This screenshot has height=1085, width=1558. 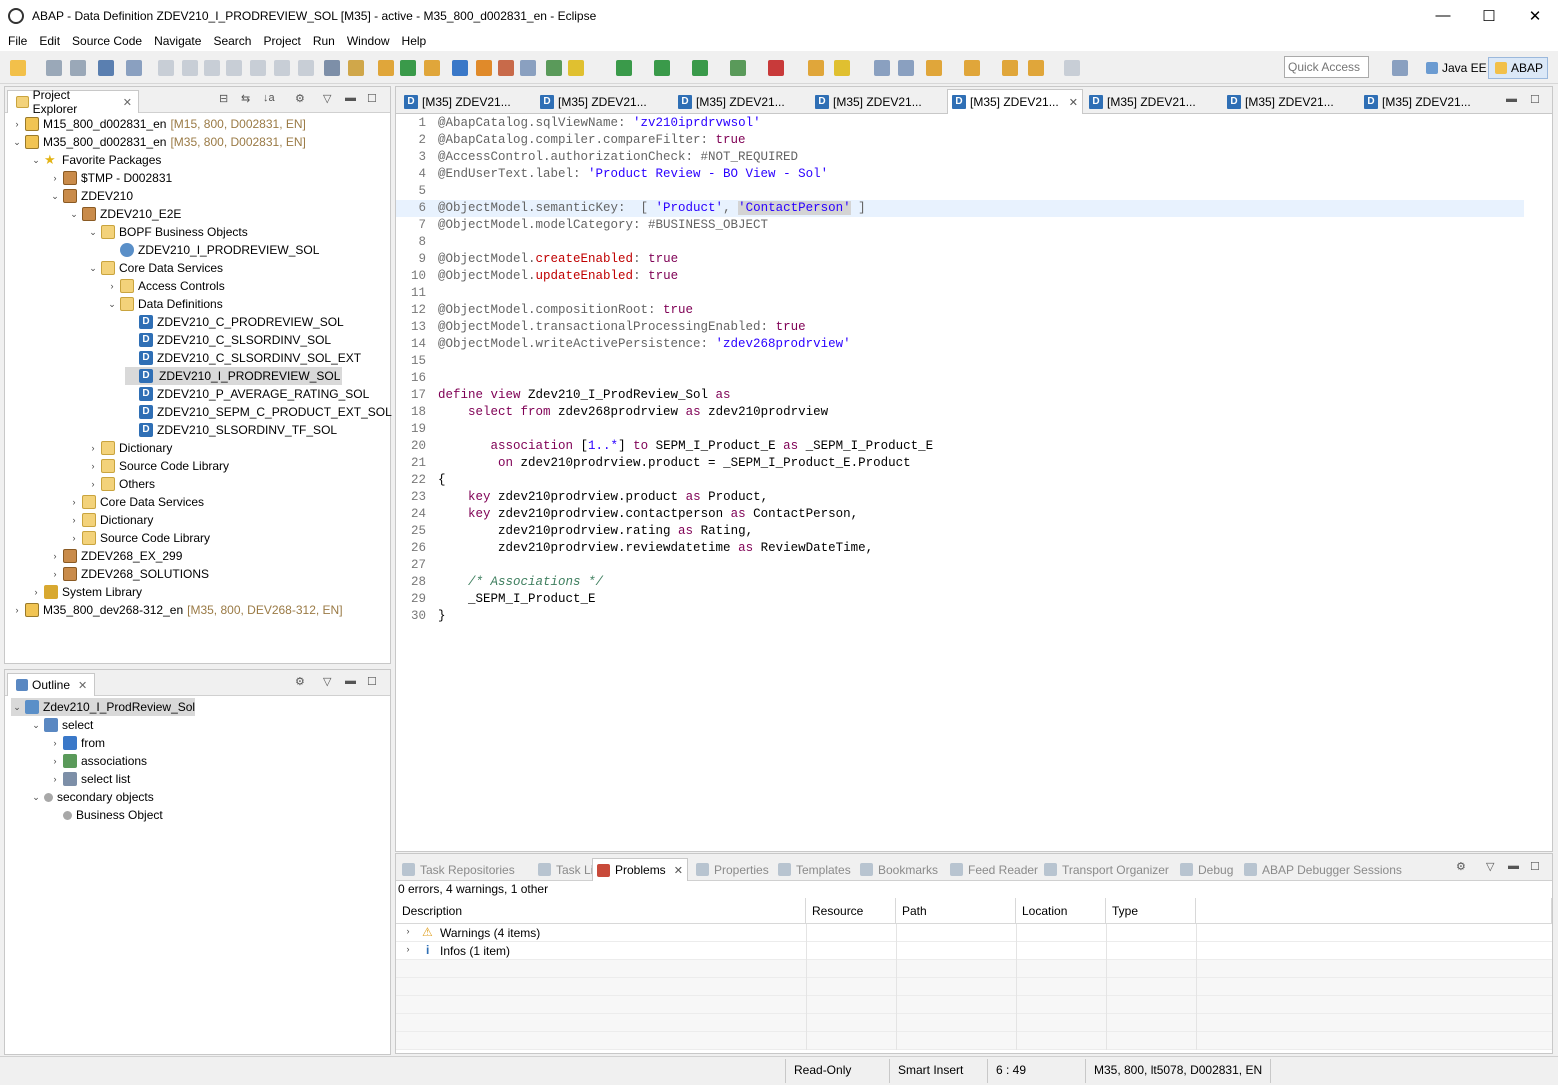 What do you see at coordinates (106, 815) in the screenshot?
I see `outline-item: Business Object` at bounding box center [106, 815].